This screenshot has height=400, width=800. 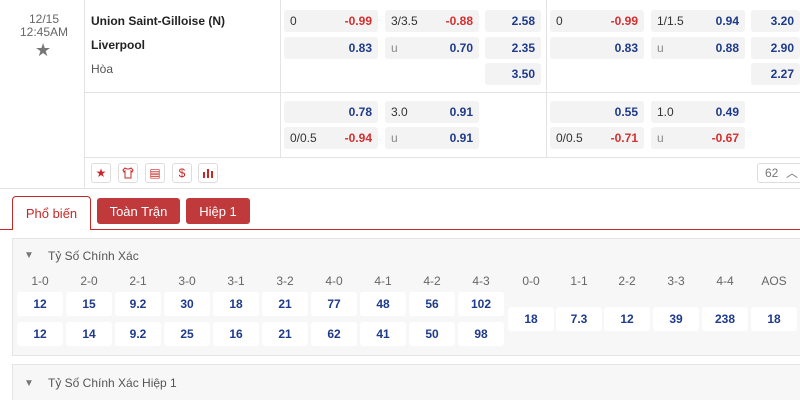 I want to click on bar-chart-icon-graphic, so click(x=208, y=173).